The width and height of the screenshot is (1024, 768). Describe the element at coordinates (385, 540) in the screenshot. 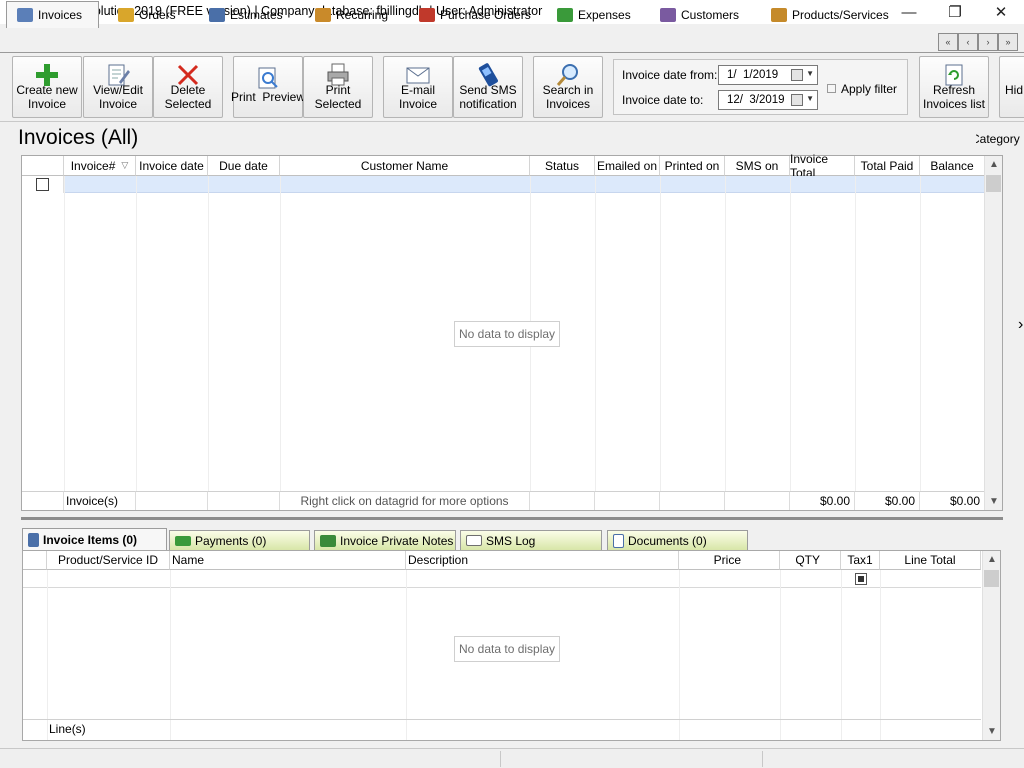

I see `tab-invoice-private-notes: Invoice Private Notes` at that location.